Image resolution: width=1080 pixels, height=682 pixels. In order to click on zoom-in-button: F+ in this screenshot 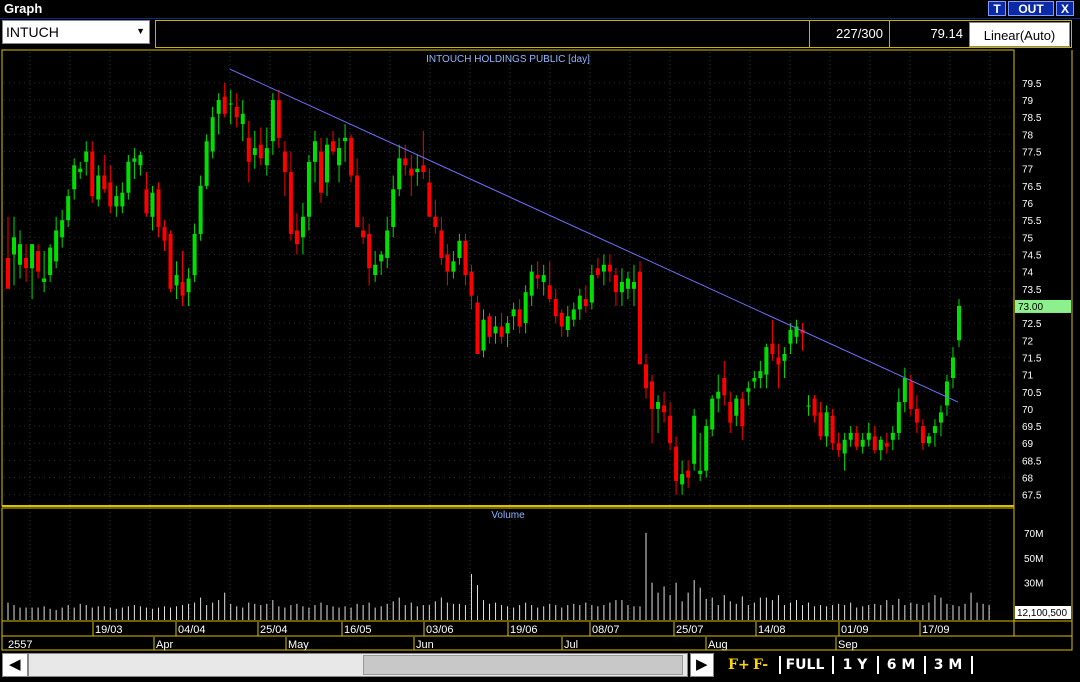, I will do `click(739, 665)`.